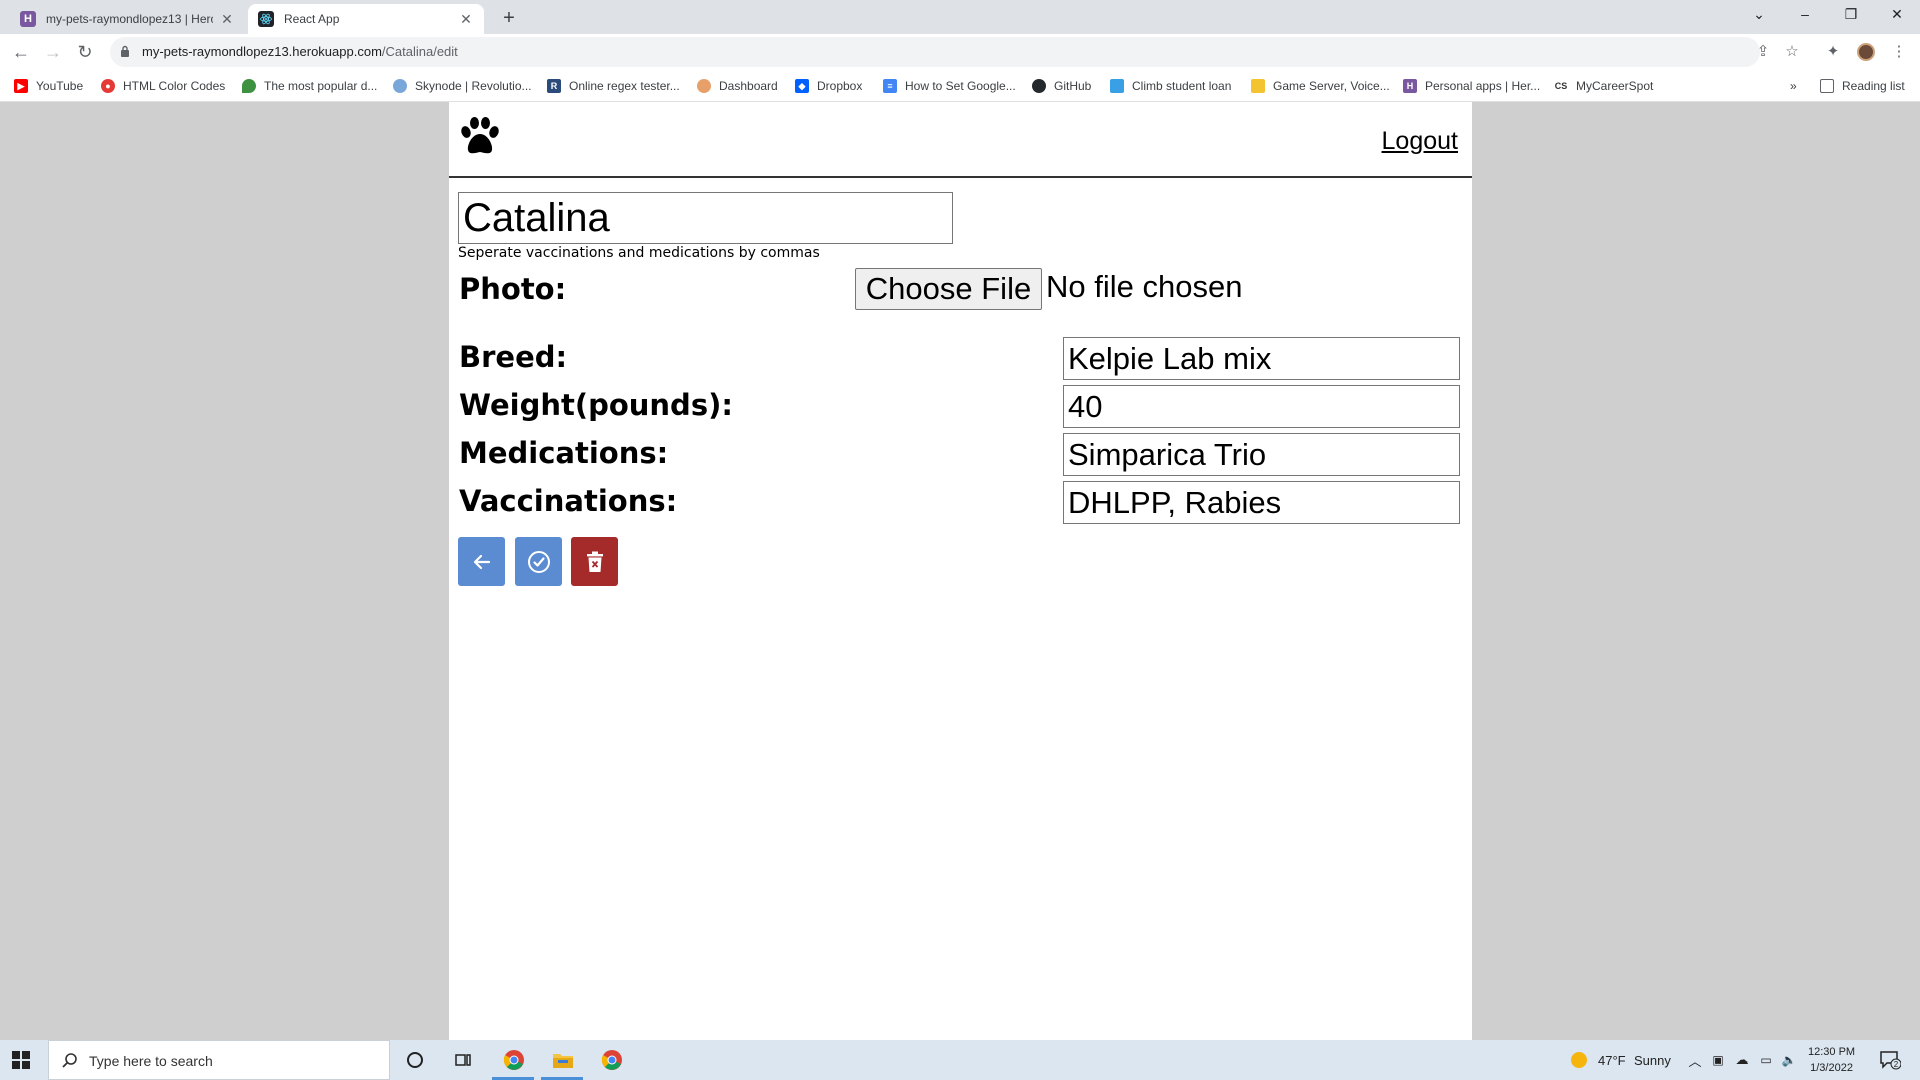 The image size is (1920, 1080). What do you see at coordinates (463, 1060) in the screenshot?
I see `task-view-icon` at bounding box center [463, 1060].